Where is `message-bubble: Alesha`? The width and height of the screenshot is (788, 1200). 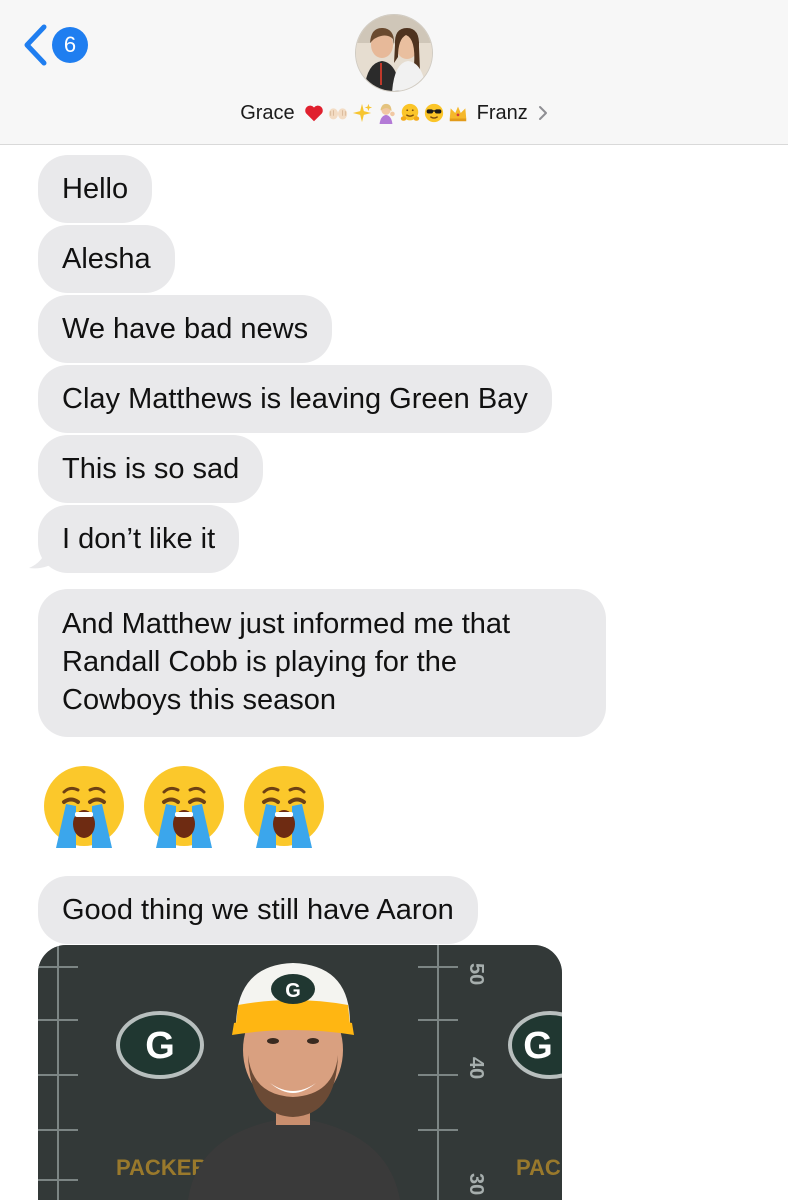 message-bubble: Alesha is located at coordinates (106, 259).